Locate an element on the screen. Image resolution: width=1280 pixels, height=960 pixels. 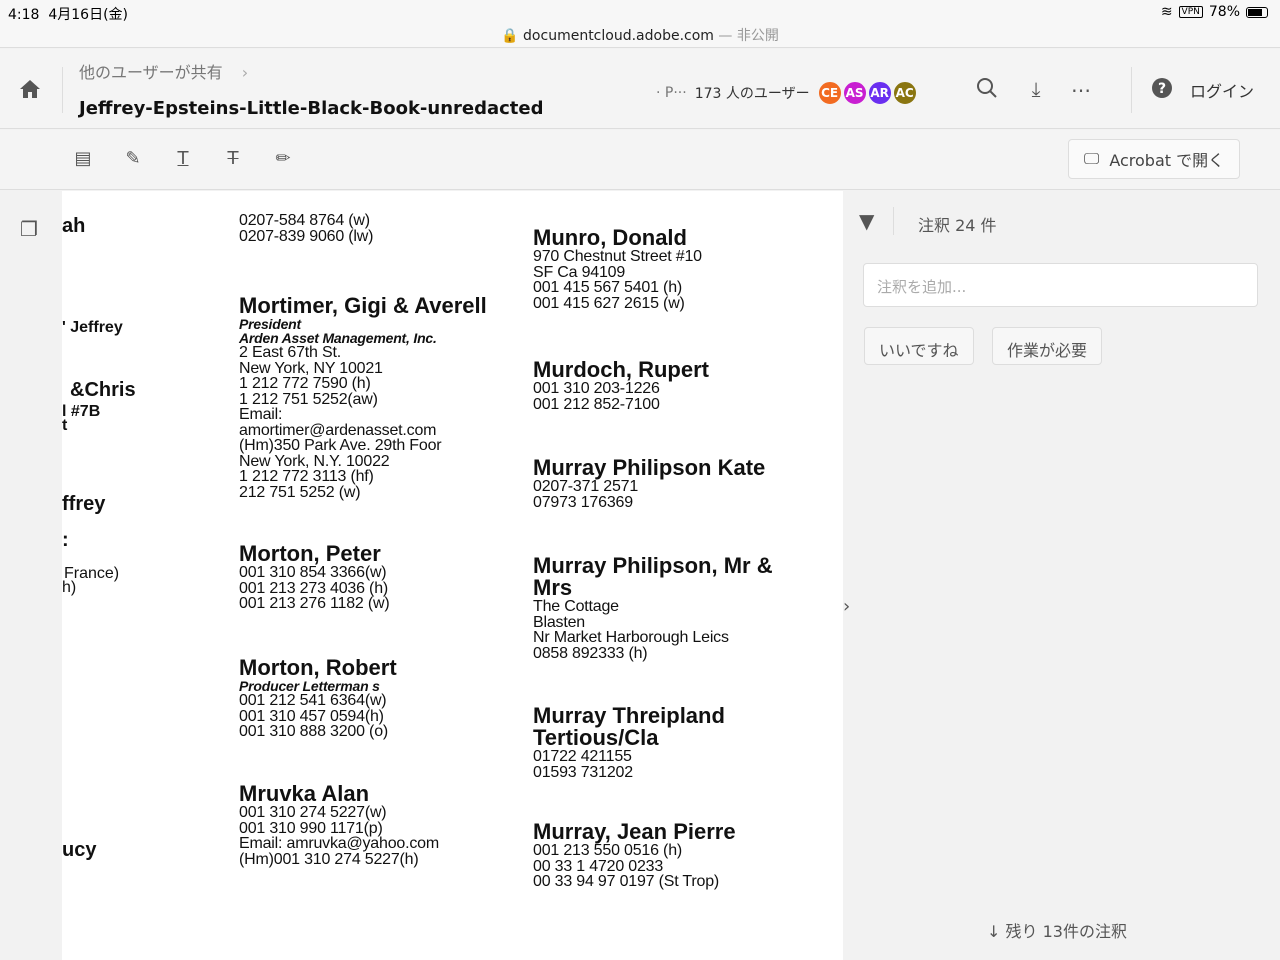
login-button: ログイン is located at coordinates (1222, 90).